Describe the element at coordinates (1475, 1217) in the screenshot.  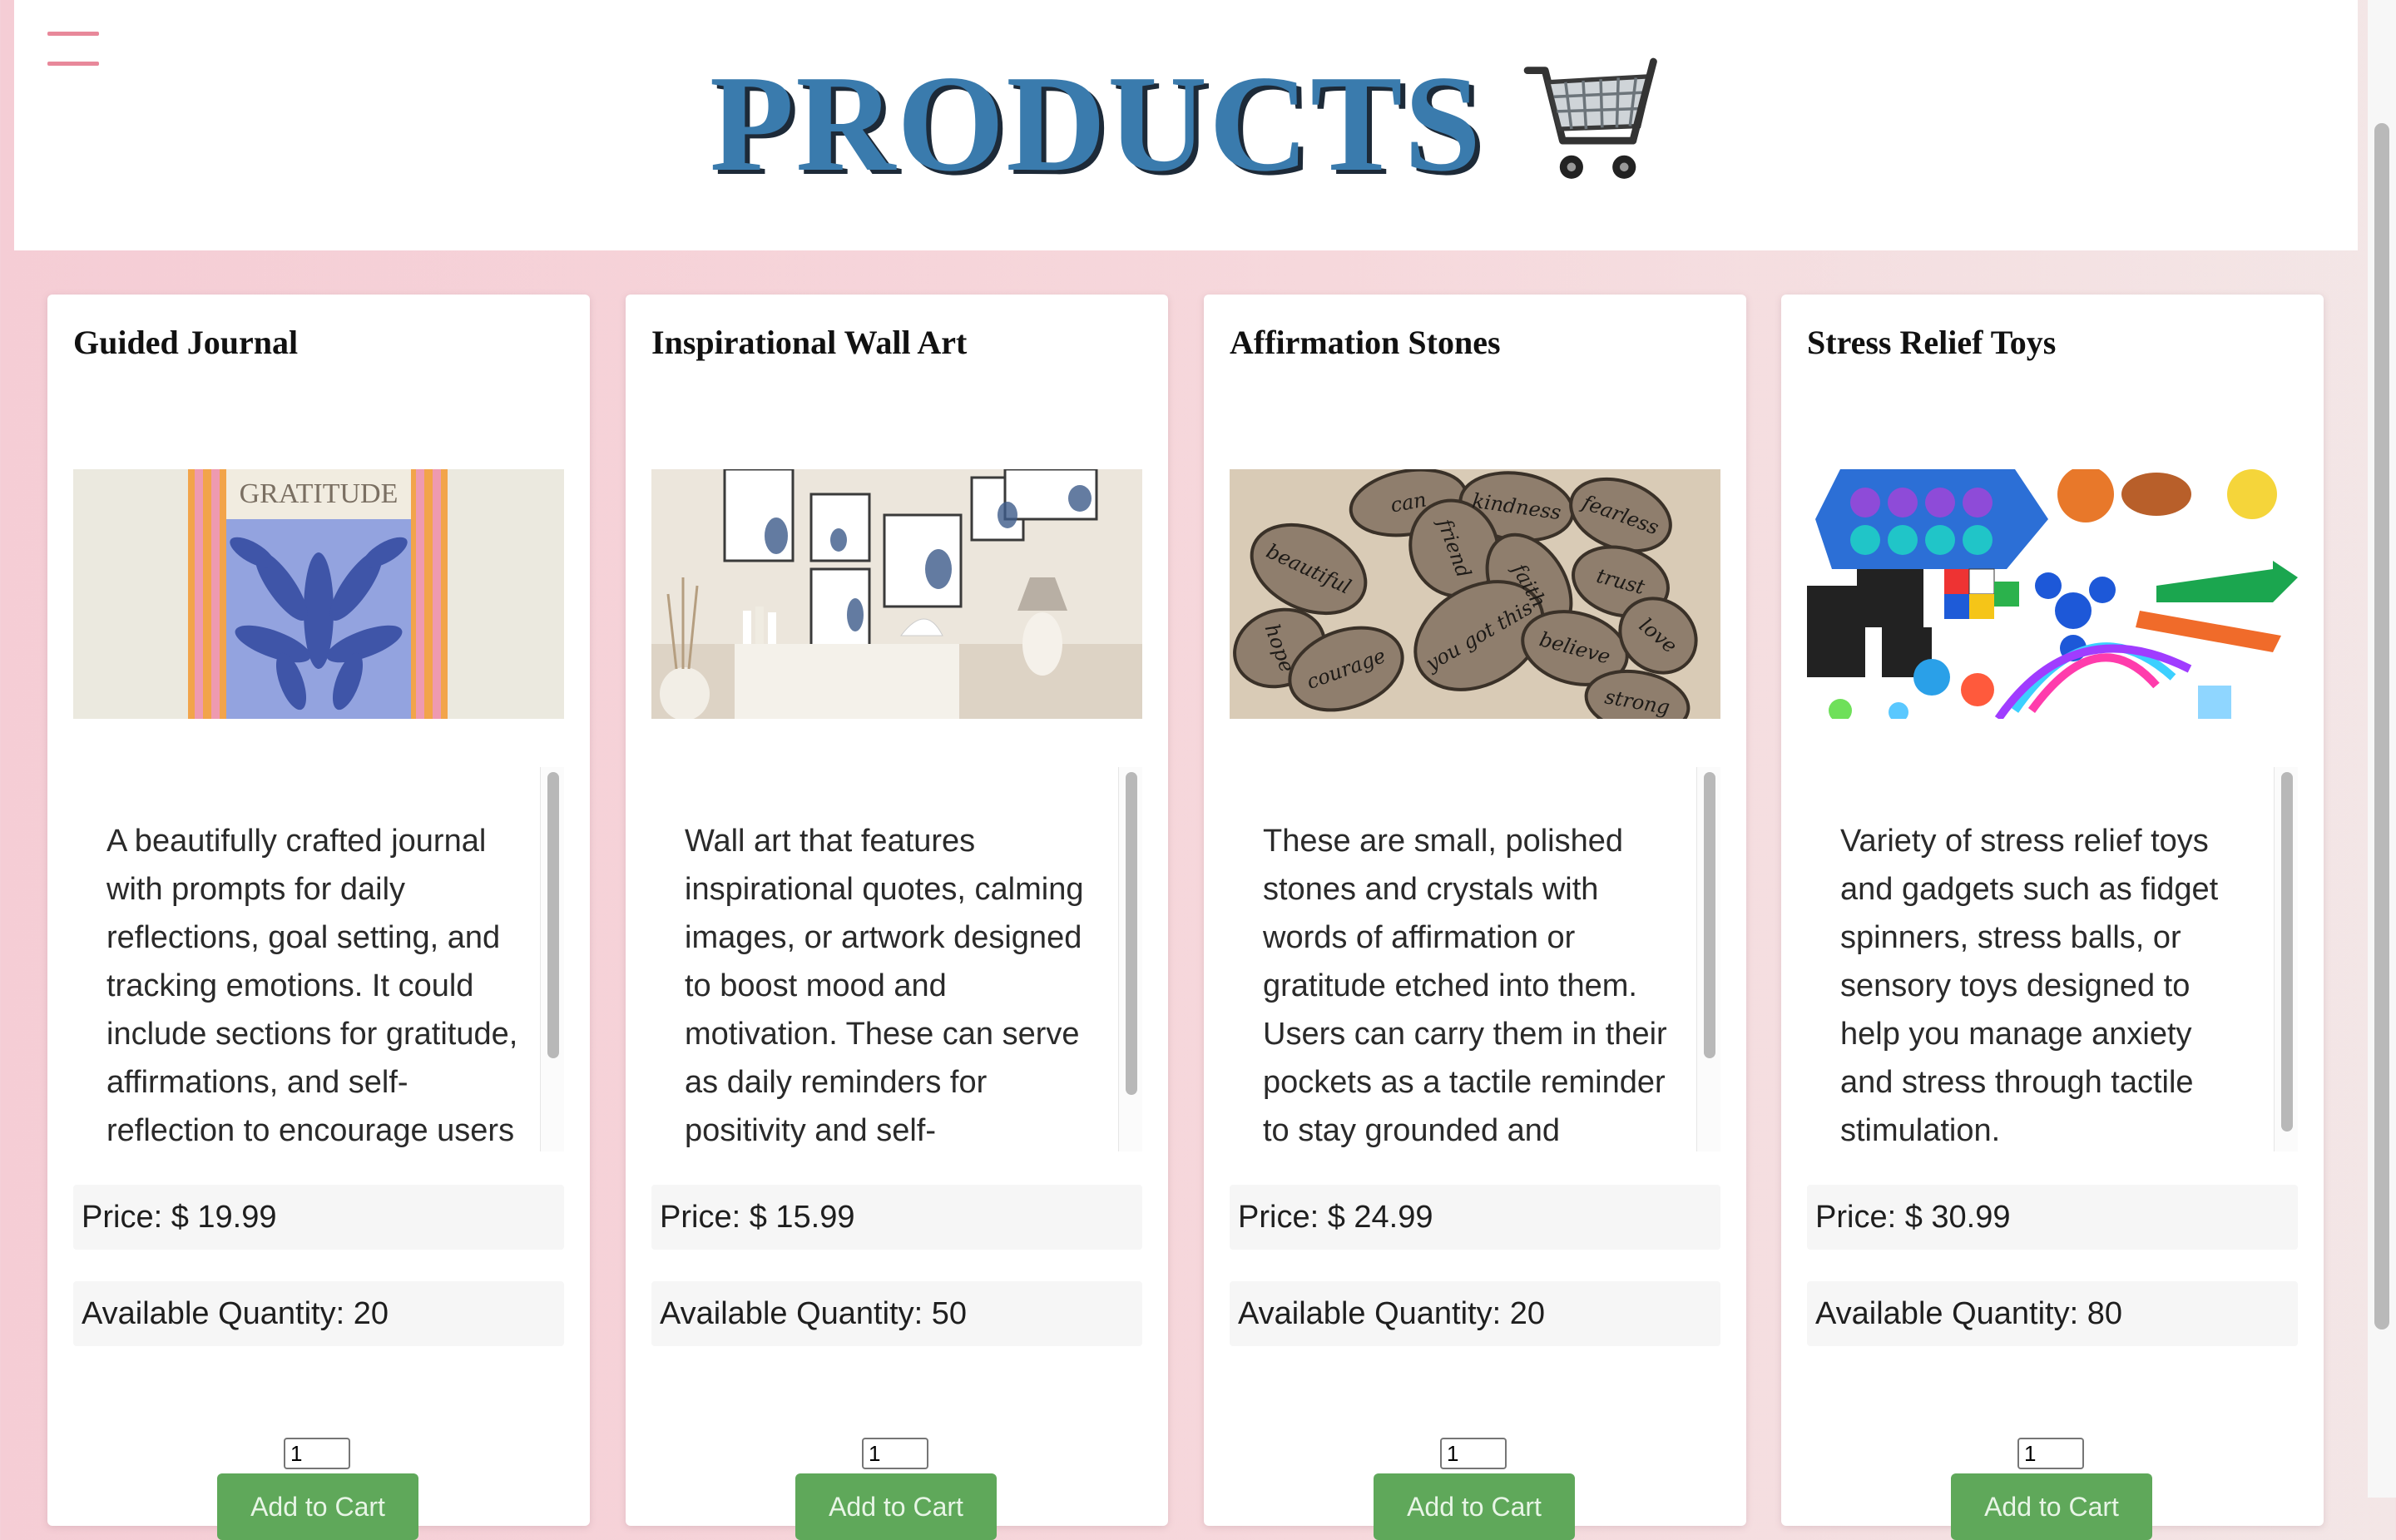
I see `price-box: Price: $ 24.99` at that location.